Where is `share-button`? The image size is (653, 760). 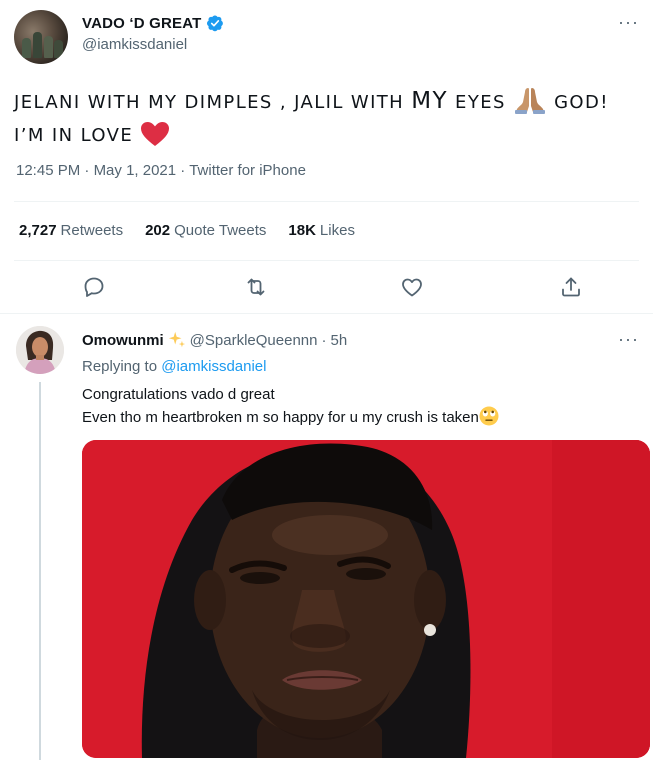
share-button is located at coordinates (571, 287).